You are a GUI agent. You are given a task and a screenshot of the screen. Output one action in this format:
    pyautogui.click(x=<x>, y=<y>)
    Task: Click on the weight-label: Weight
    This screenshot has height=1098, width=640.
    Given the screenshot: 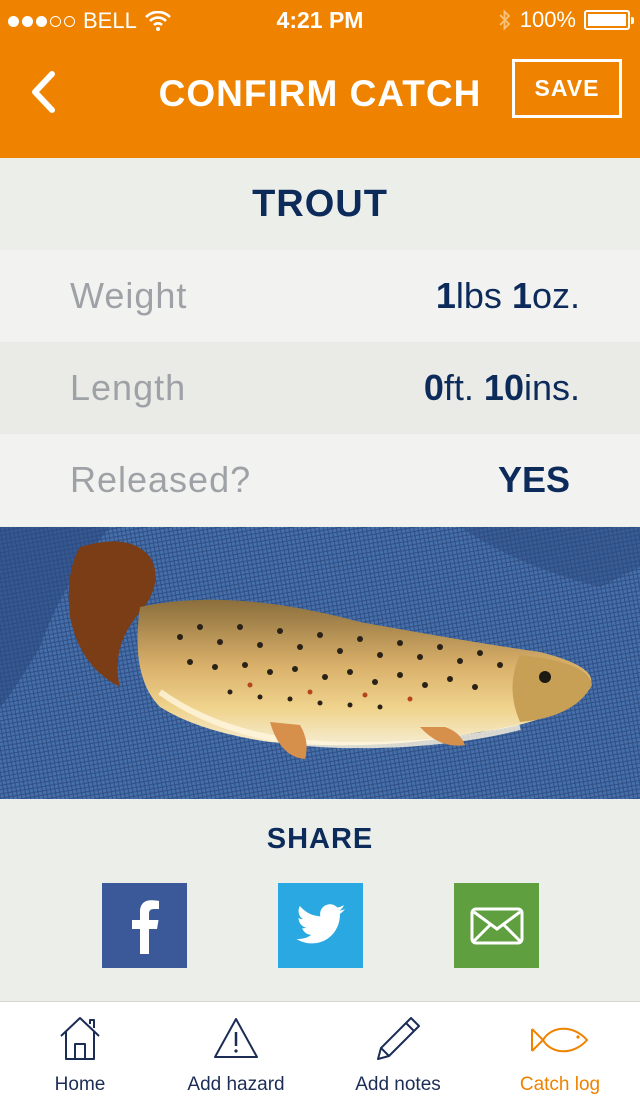 What is the action you would take?
    pyautogui.click(x=129, y=295)
    